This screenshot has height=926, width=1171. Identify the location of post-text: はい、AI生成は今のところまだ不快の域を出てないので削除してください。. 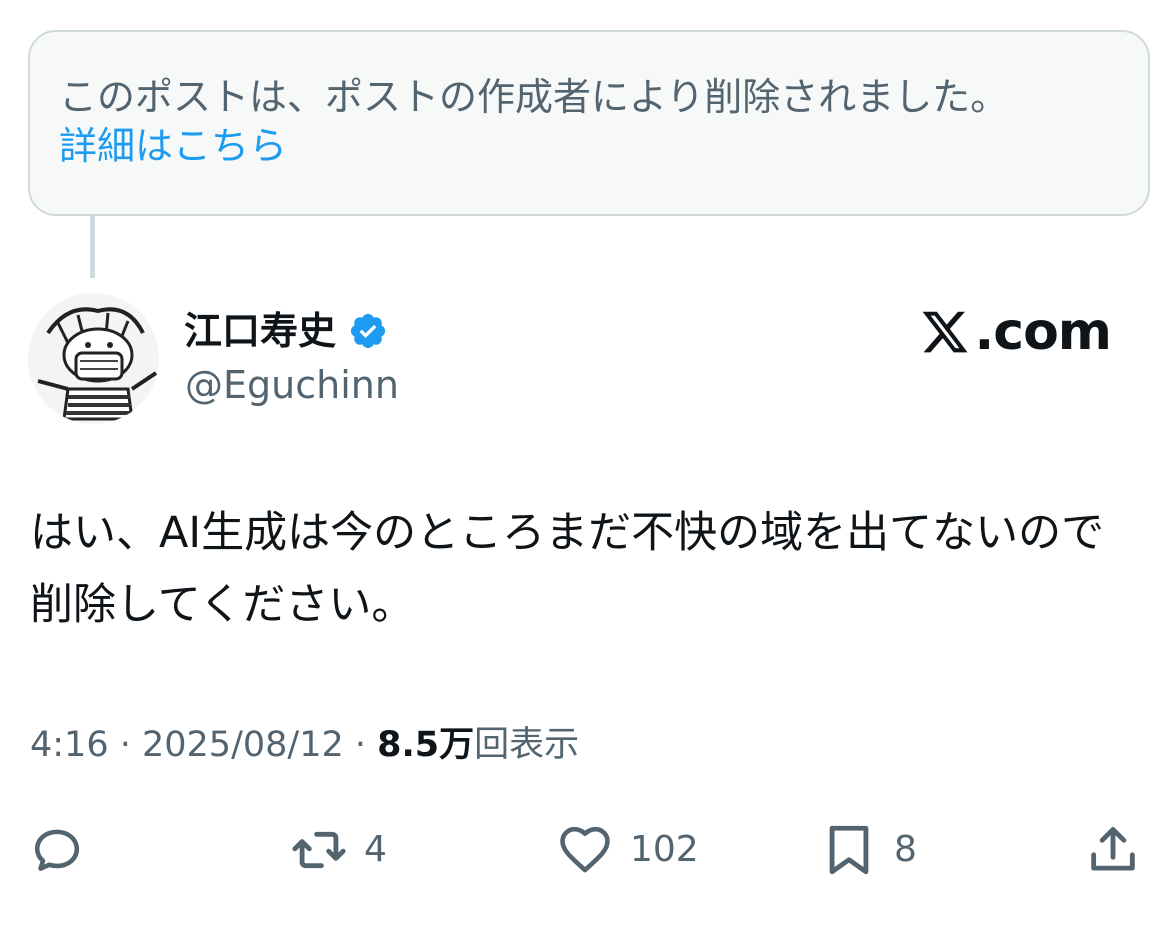
(567, 569).